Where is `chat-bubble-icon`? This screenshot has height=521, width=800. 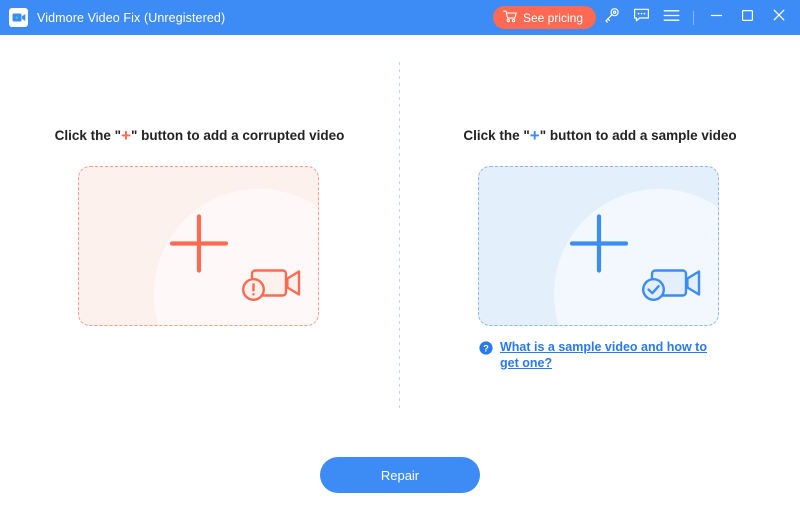
chat-bubble-icon is located at coordinates (641, 17).